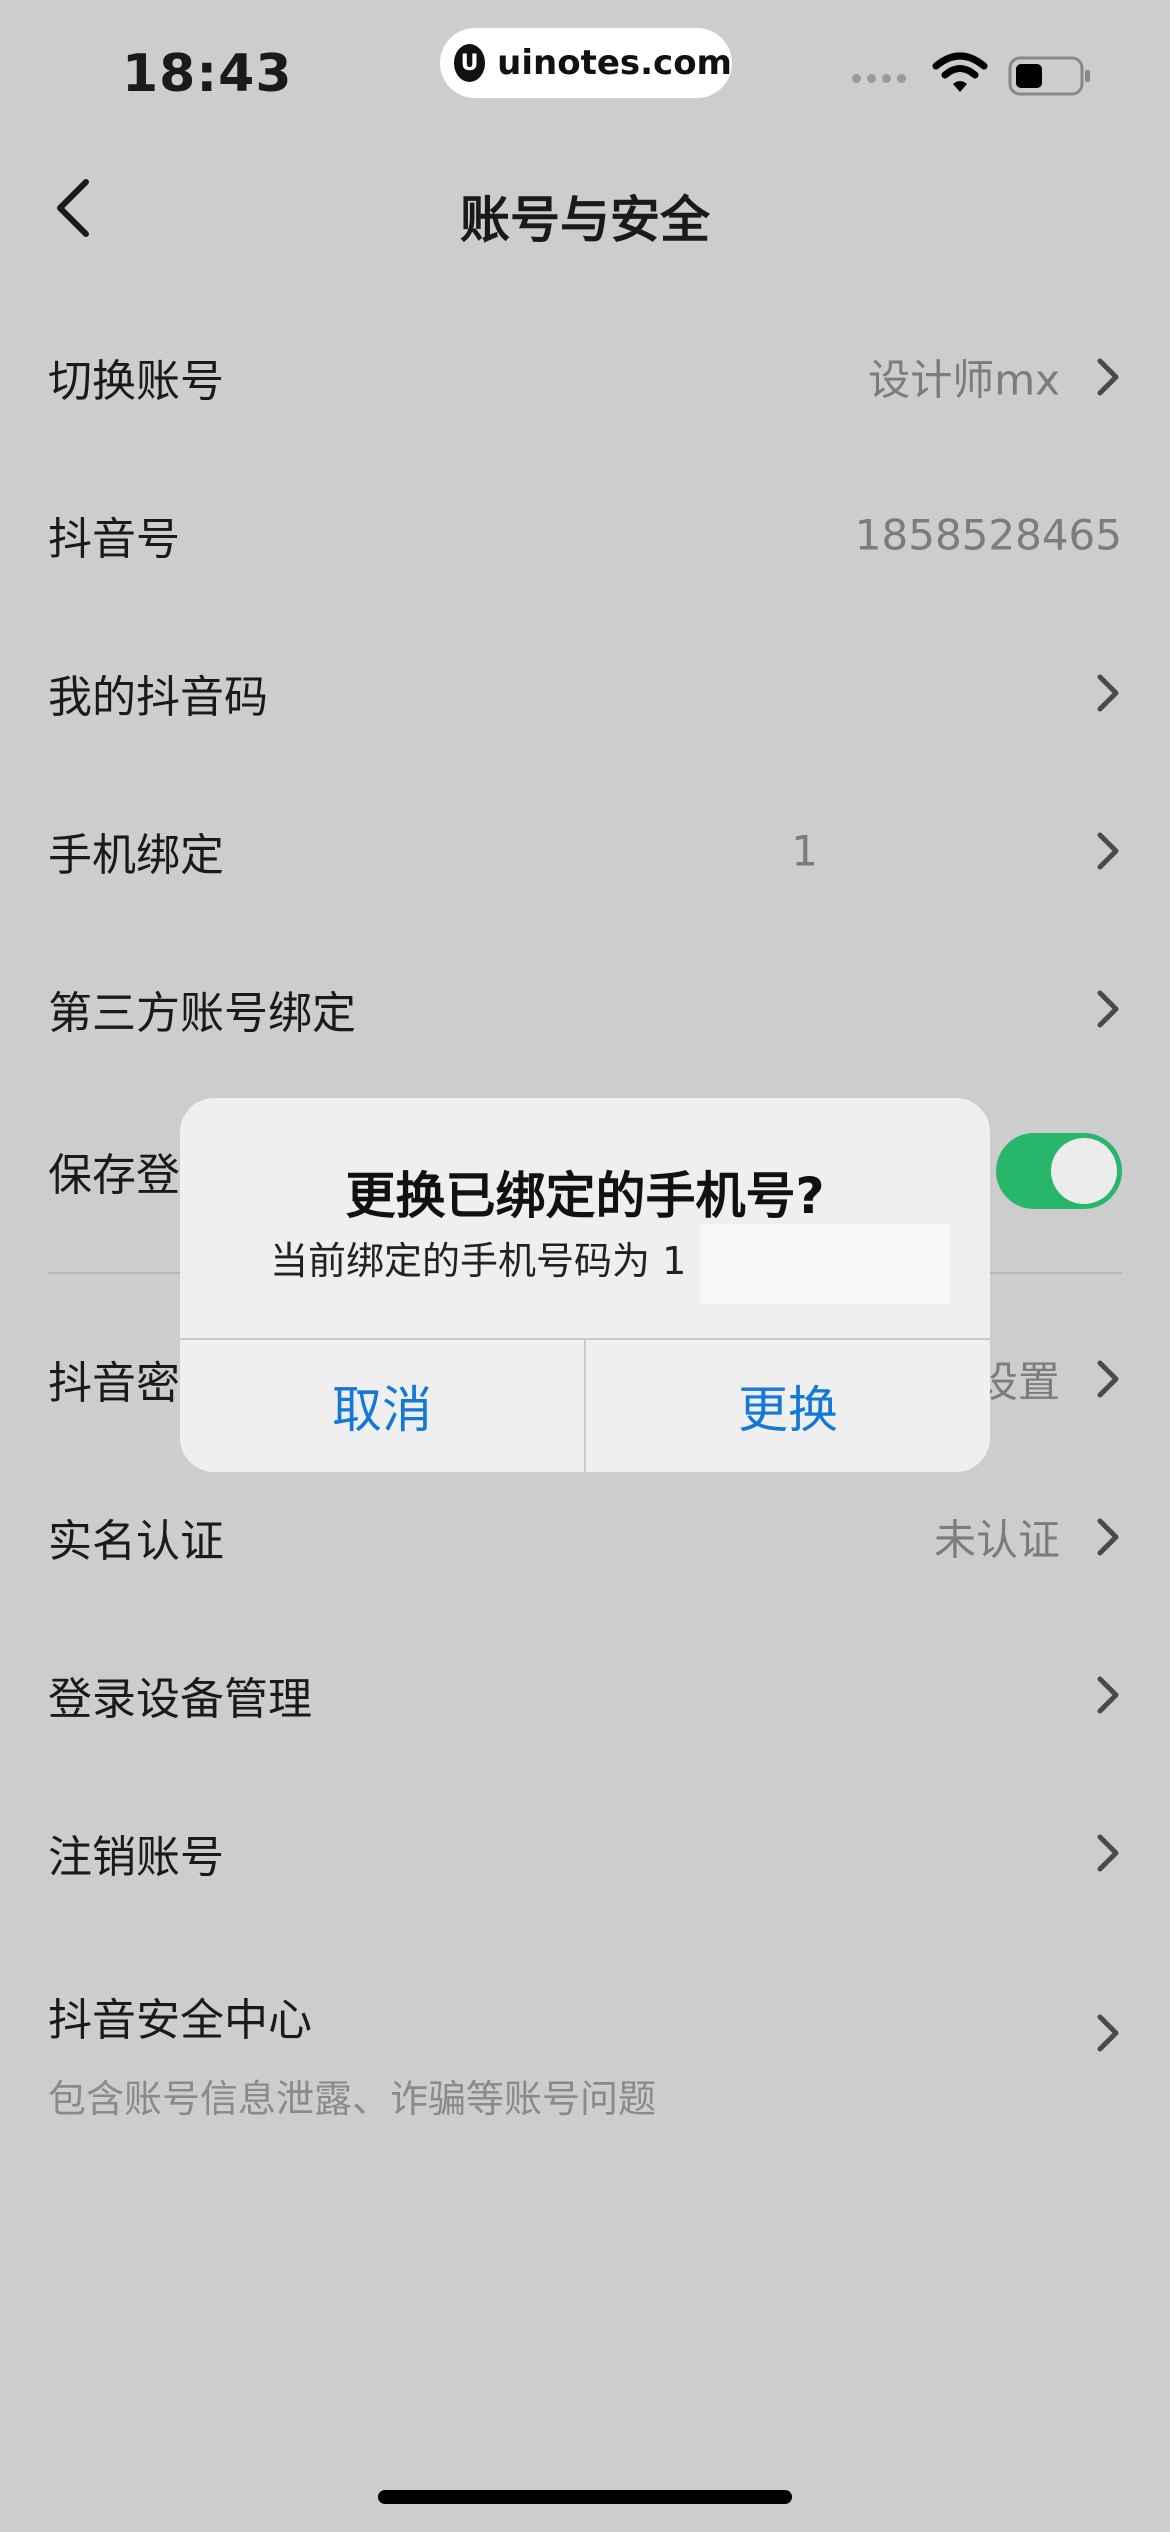  What do you see at coordinates (964, 380) in the screenshot?
I see `row-value: 设计师mx` at bounding box center [964, 380].